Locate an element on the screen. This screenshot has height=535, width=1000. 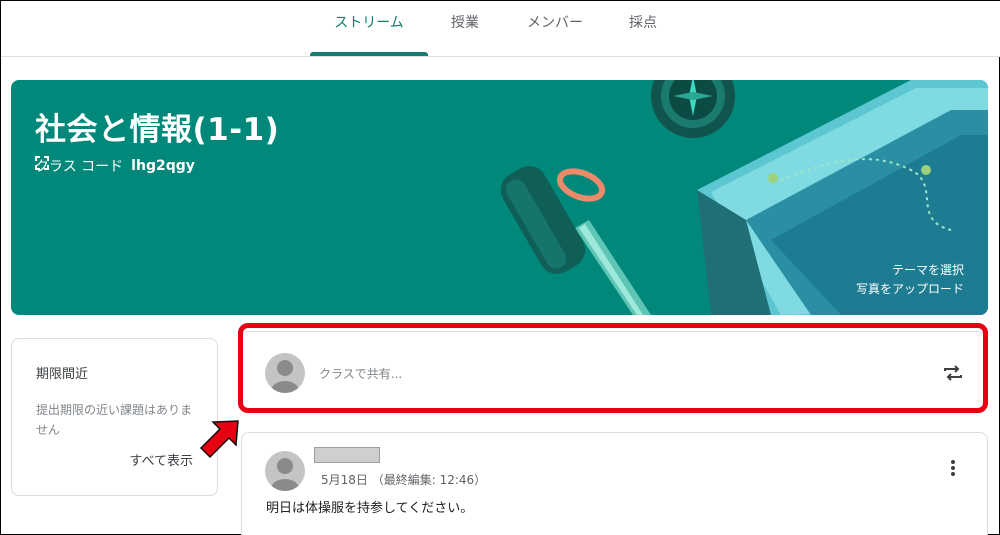
class-code: クラス コード lhg2qgy is located at coordinates (119, 166).